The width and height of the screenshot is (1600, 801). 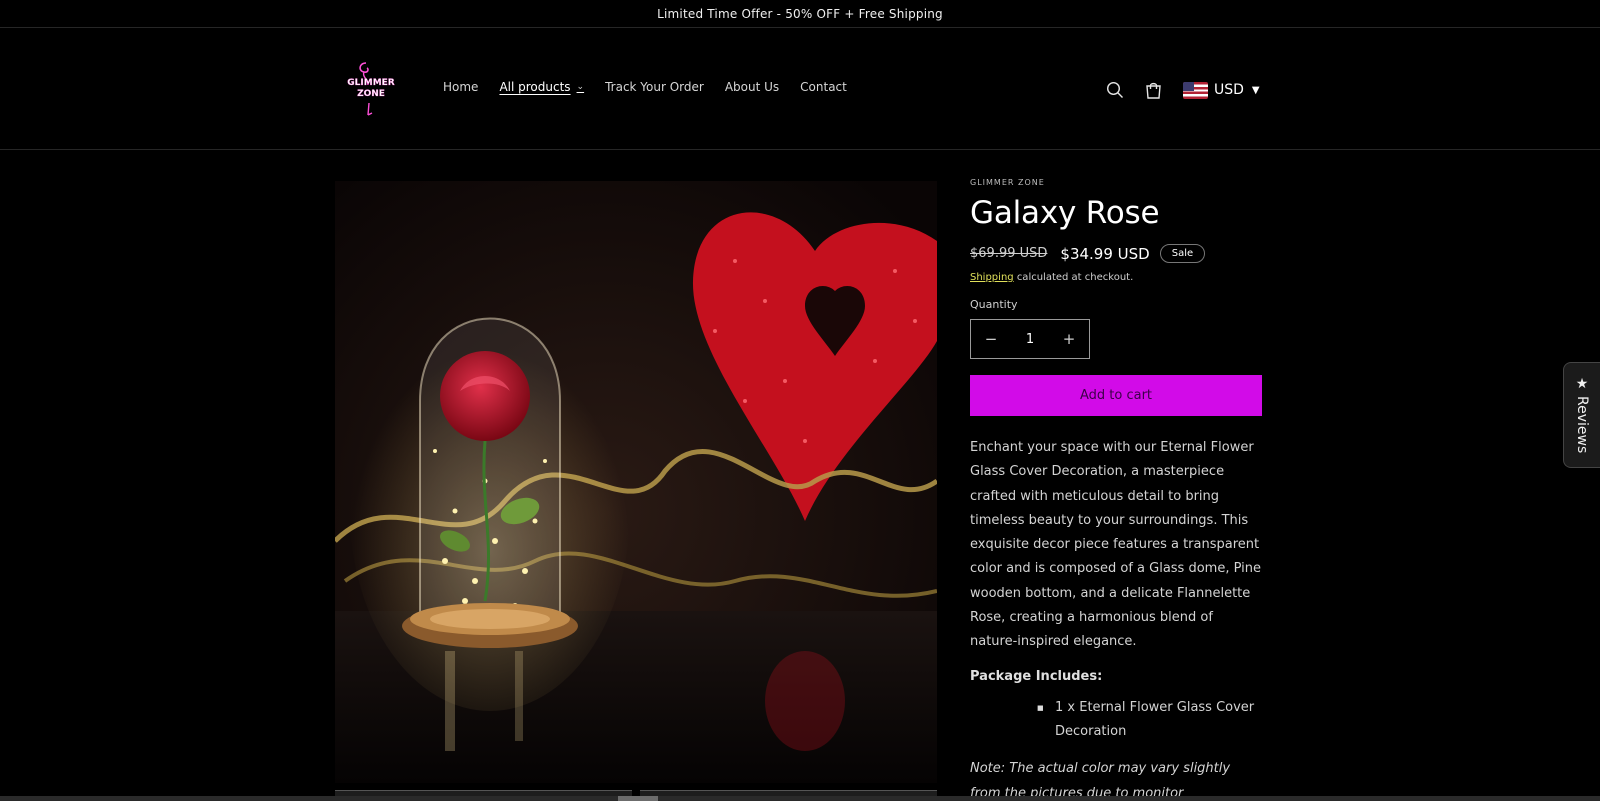 I want to click on scrollbar-thumb, so click(x=638, y=798).